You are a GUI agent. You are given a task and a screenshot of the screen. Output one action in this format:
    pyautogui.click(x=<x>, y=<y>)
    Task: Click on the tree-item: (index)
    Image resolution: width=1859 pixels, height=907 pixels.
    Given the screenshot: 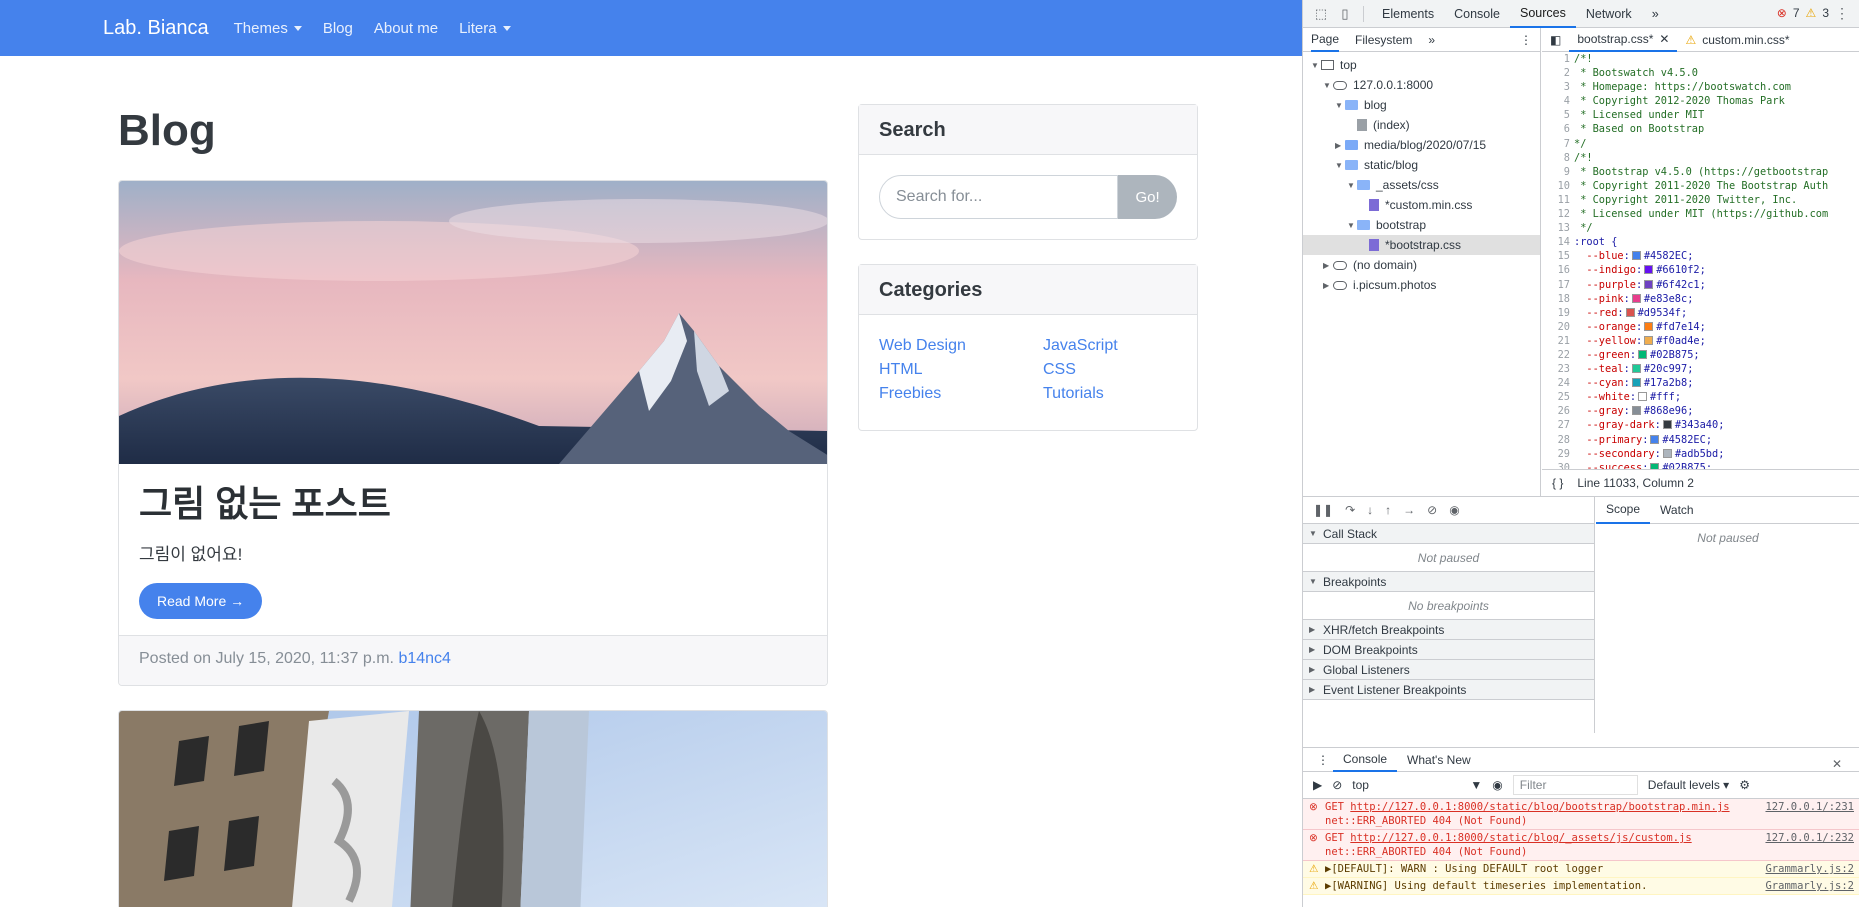 What is the action you would take?
    pyautogui.click(x=1421, y=125)
    